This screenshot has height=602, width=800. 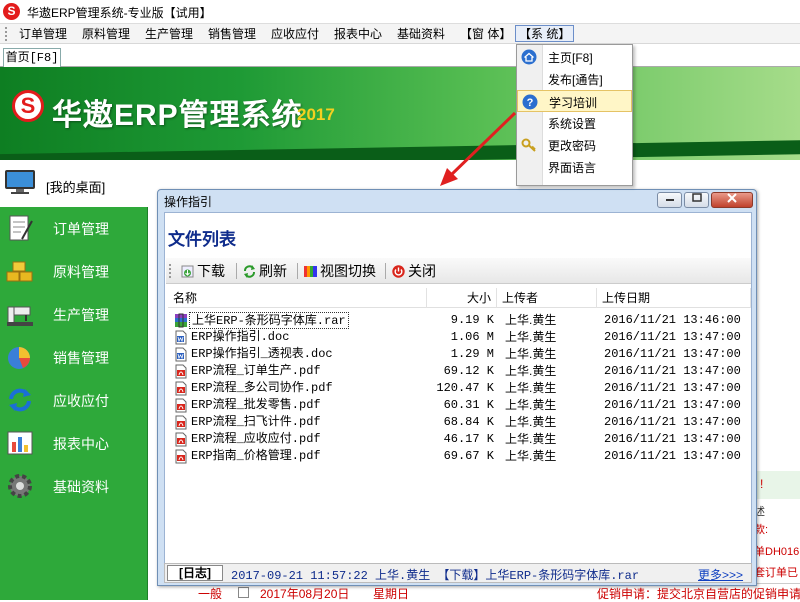 What do you see at coordinates (32, 57) in the screenshot?
I see `tab-home: 首页[F8]` at bounding box center [32, 57].